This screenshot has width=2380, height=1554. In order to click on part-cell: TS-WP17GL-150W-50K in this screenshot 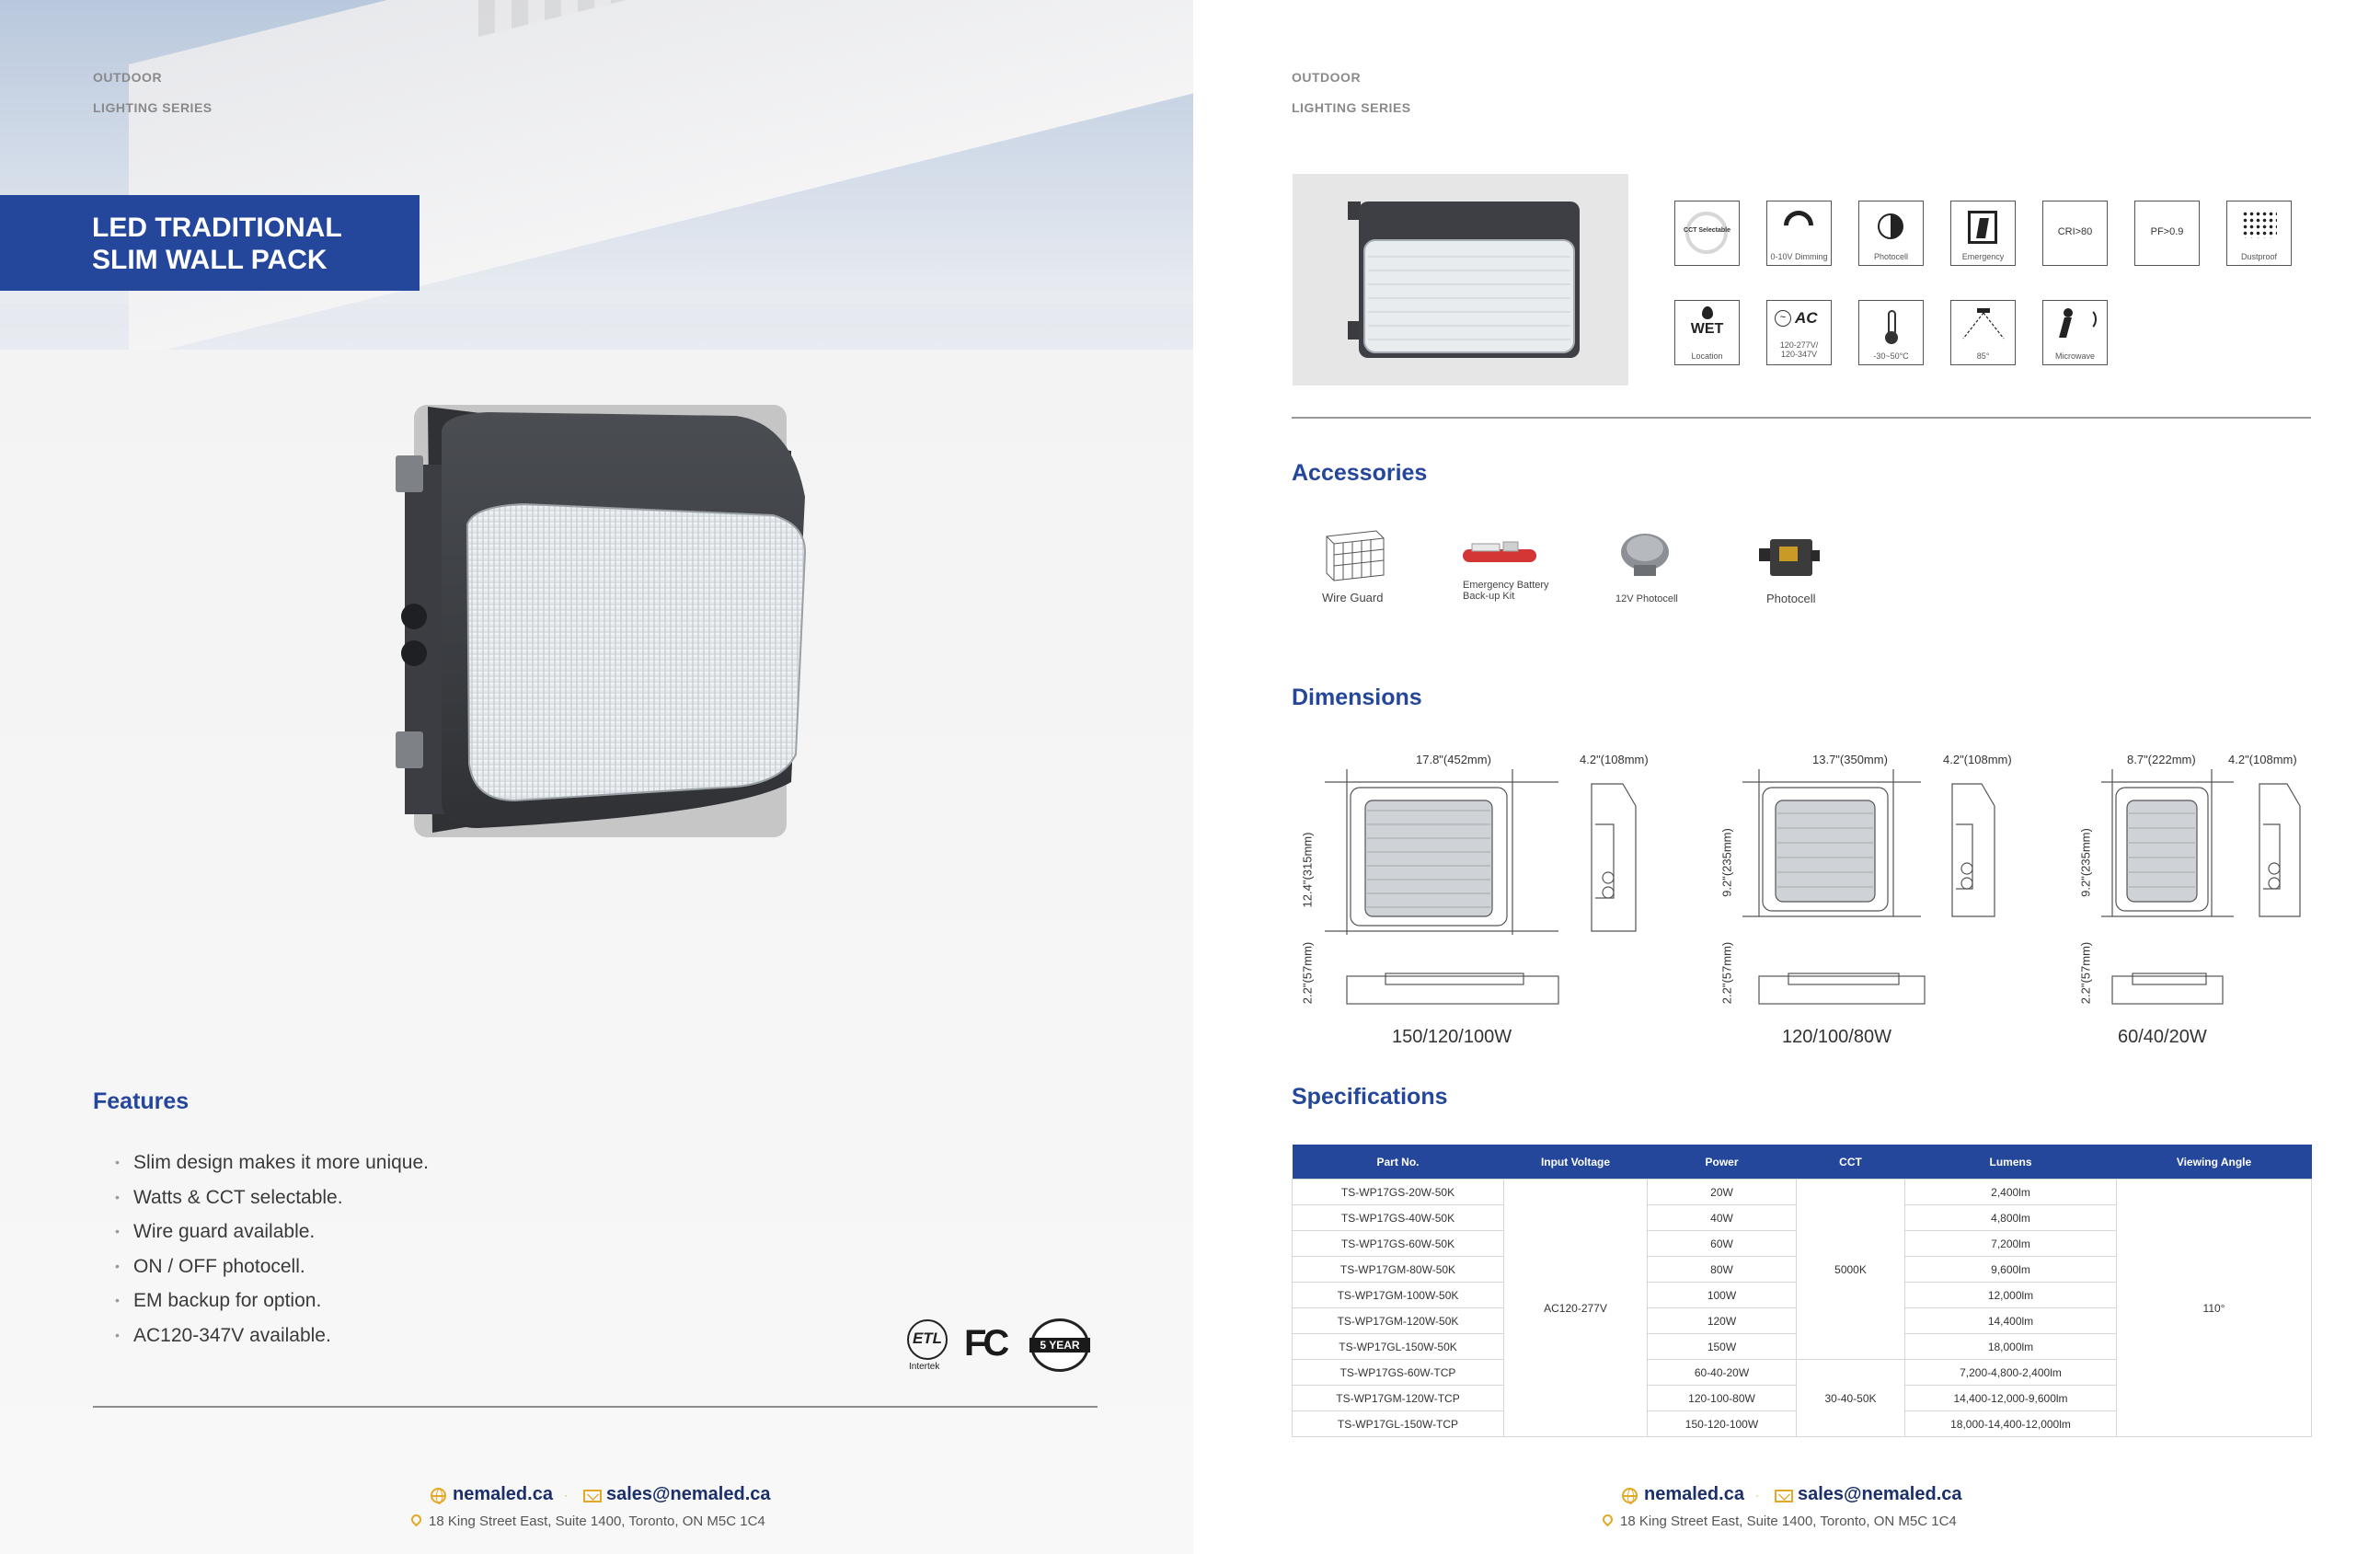, I will do `click(1398, 1346)`.